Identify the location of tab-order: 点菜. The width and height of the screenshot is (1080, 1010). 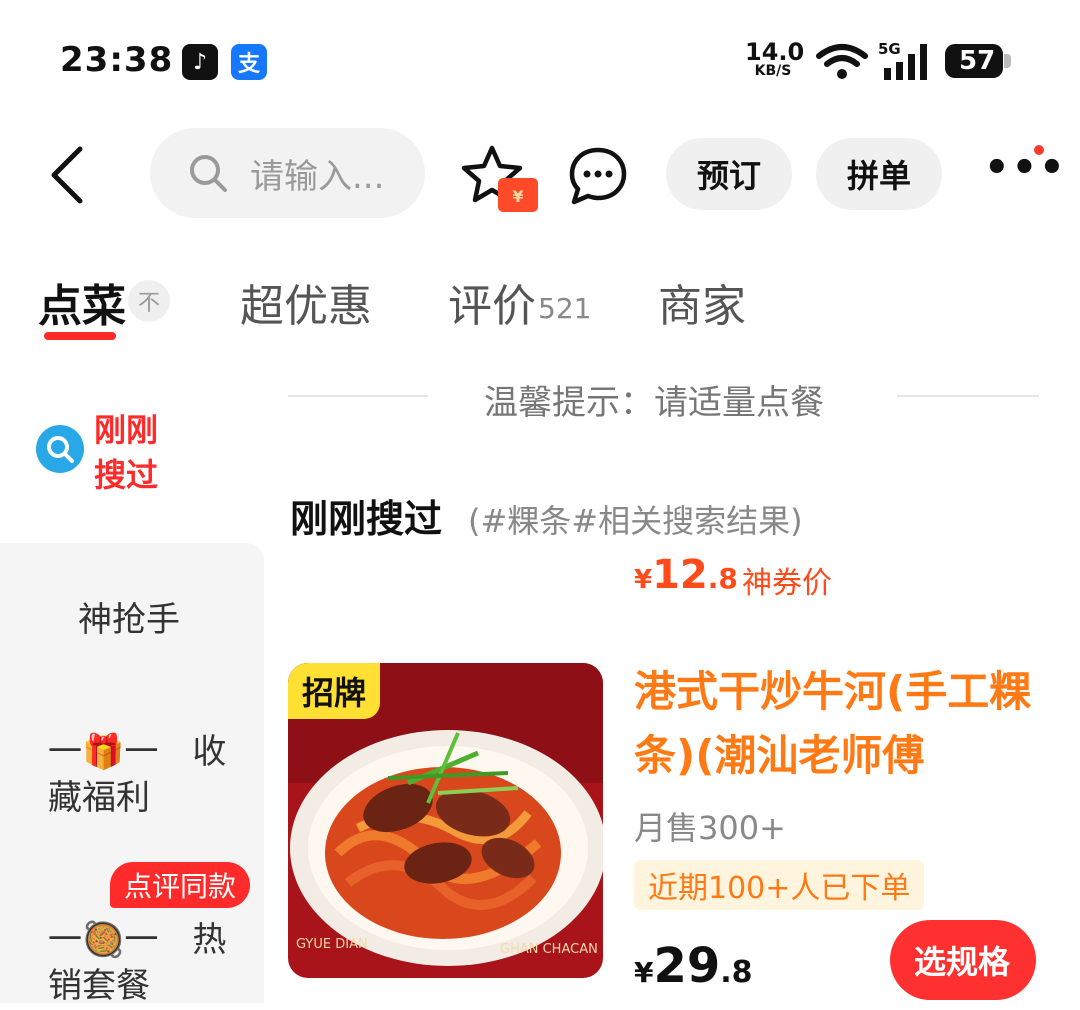
(82, 302).